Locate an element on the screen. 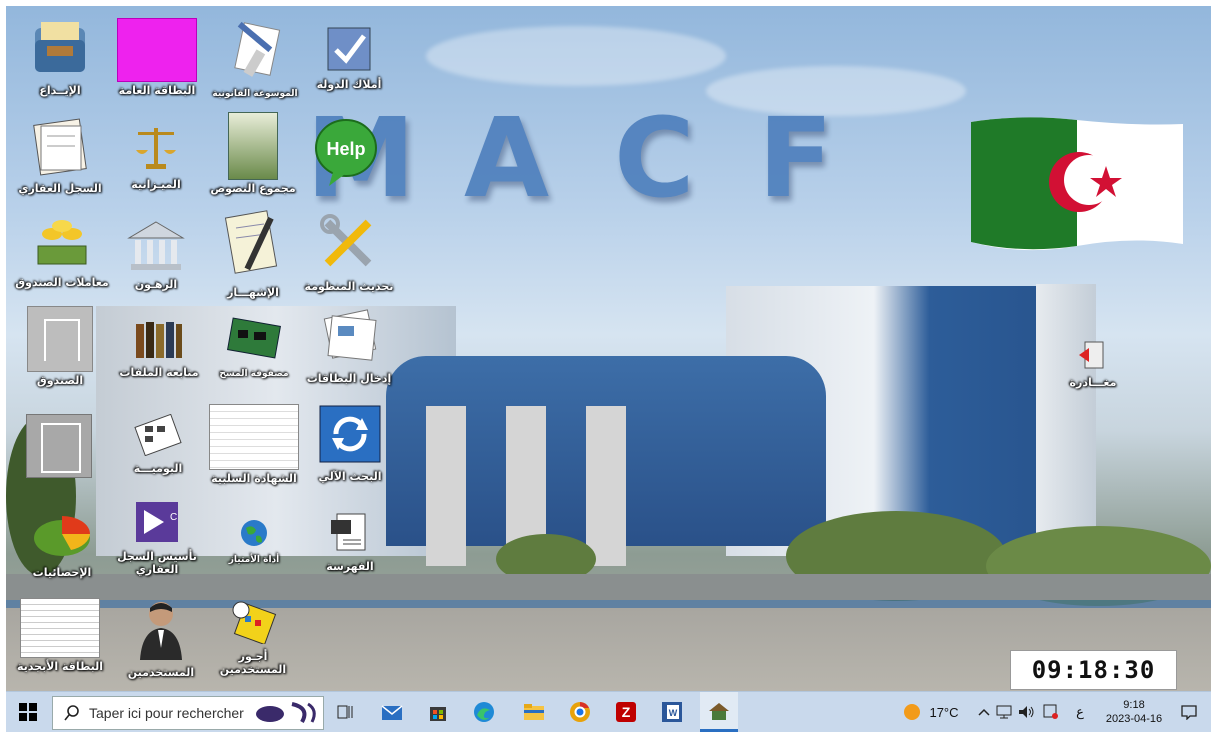 Image resolution: width=1211 pixels, height=732 pixels. icon-label: مجموع النصوص is located at coordinates (253, 188).